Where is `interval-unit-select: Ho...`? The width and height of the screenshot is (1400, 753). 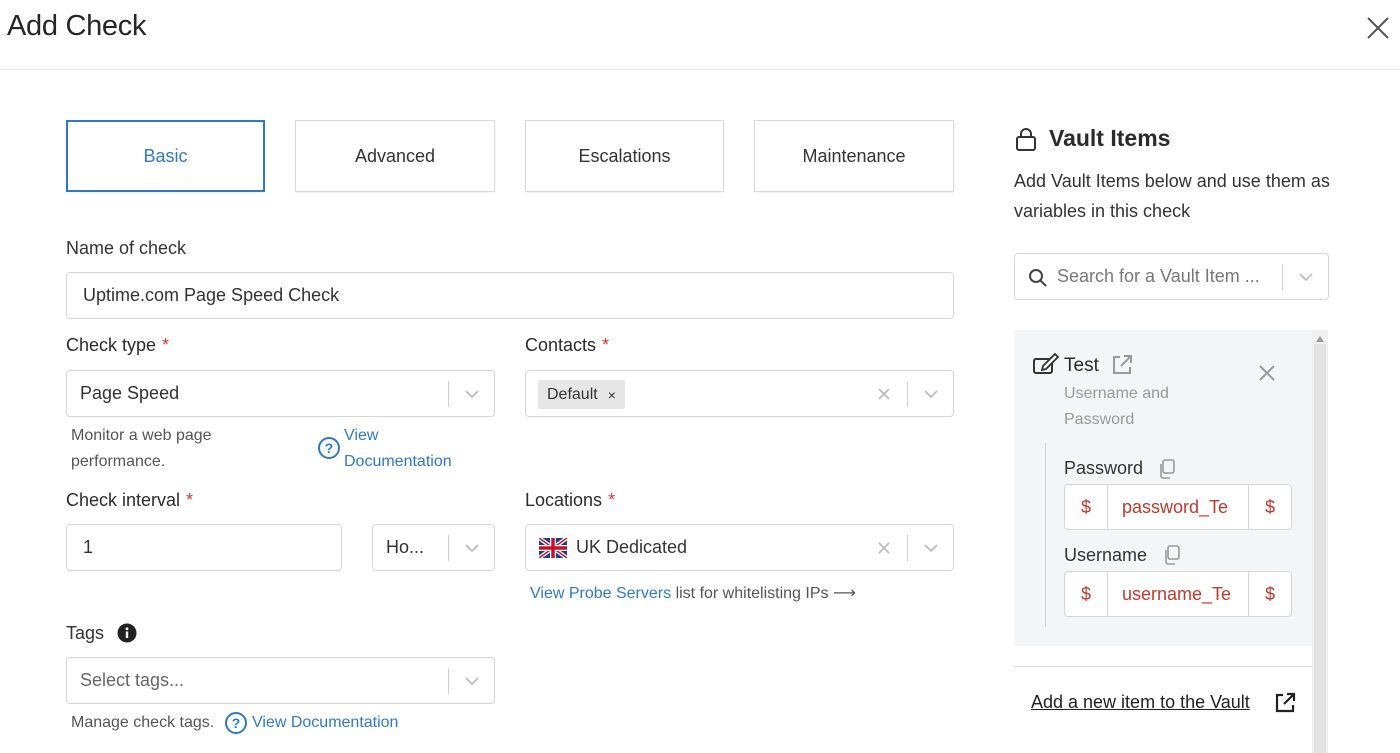
interval-unit-select: Ho... is located at coordinates (433, 547).